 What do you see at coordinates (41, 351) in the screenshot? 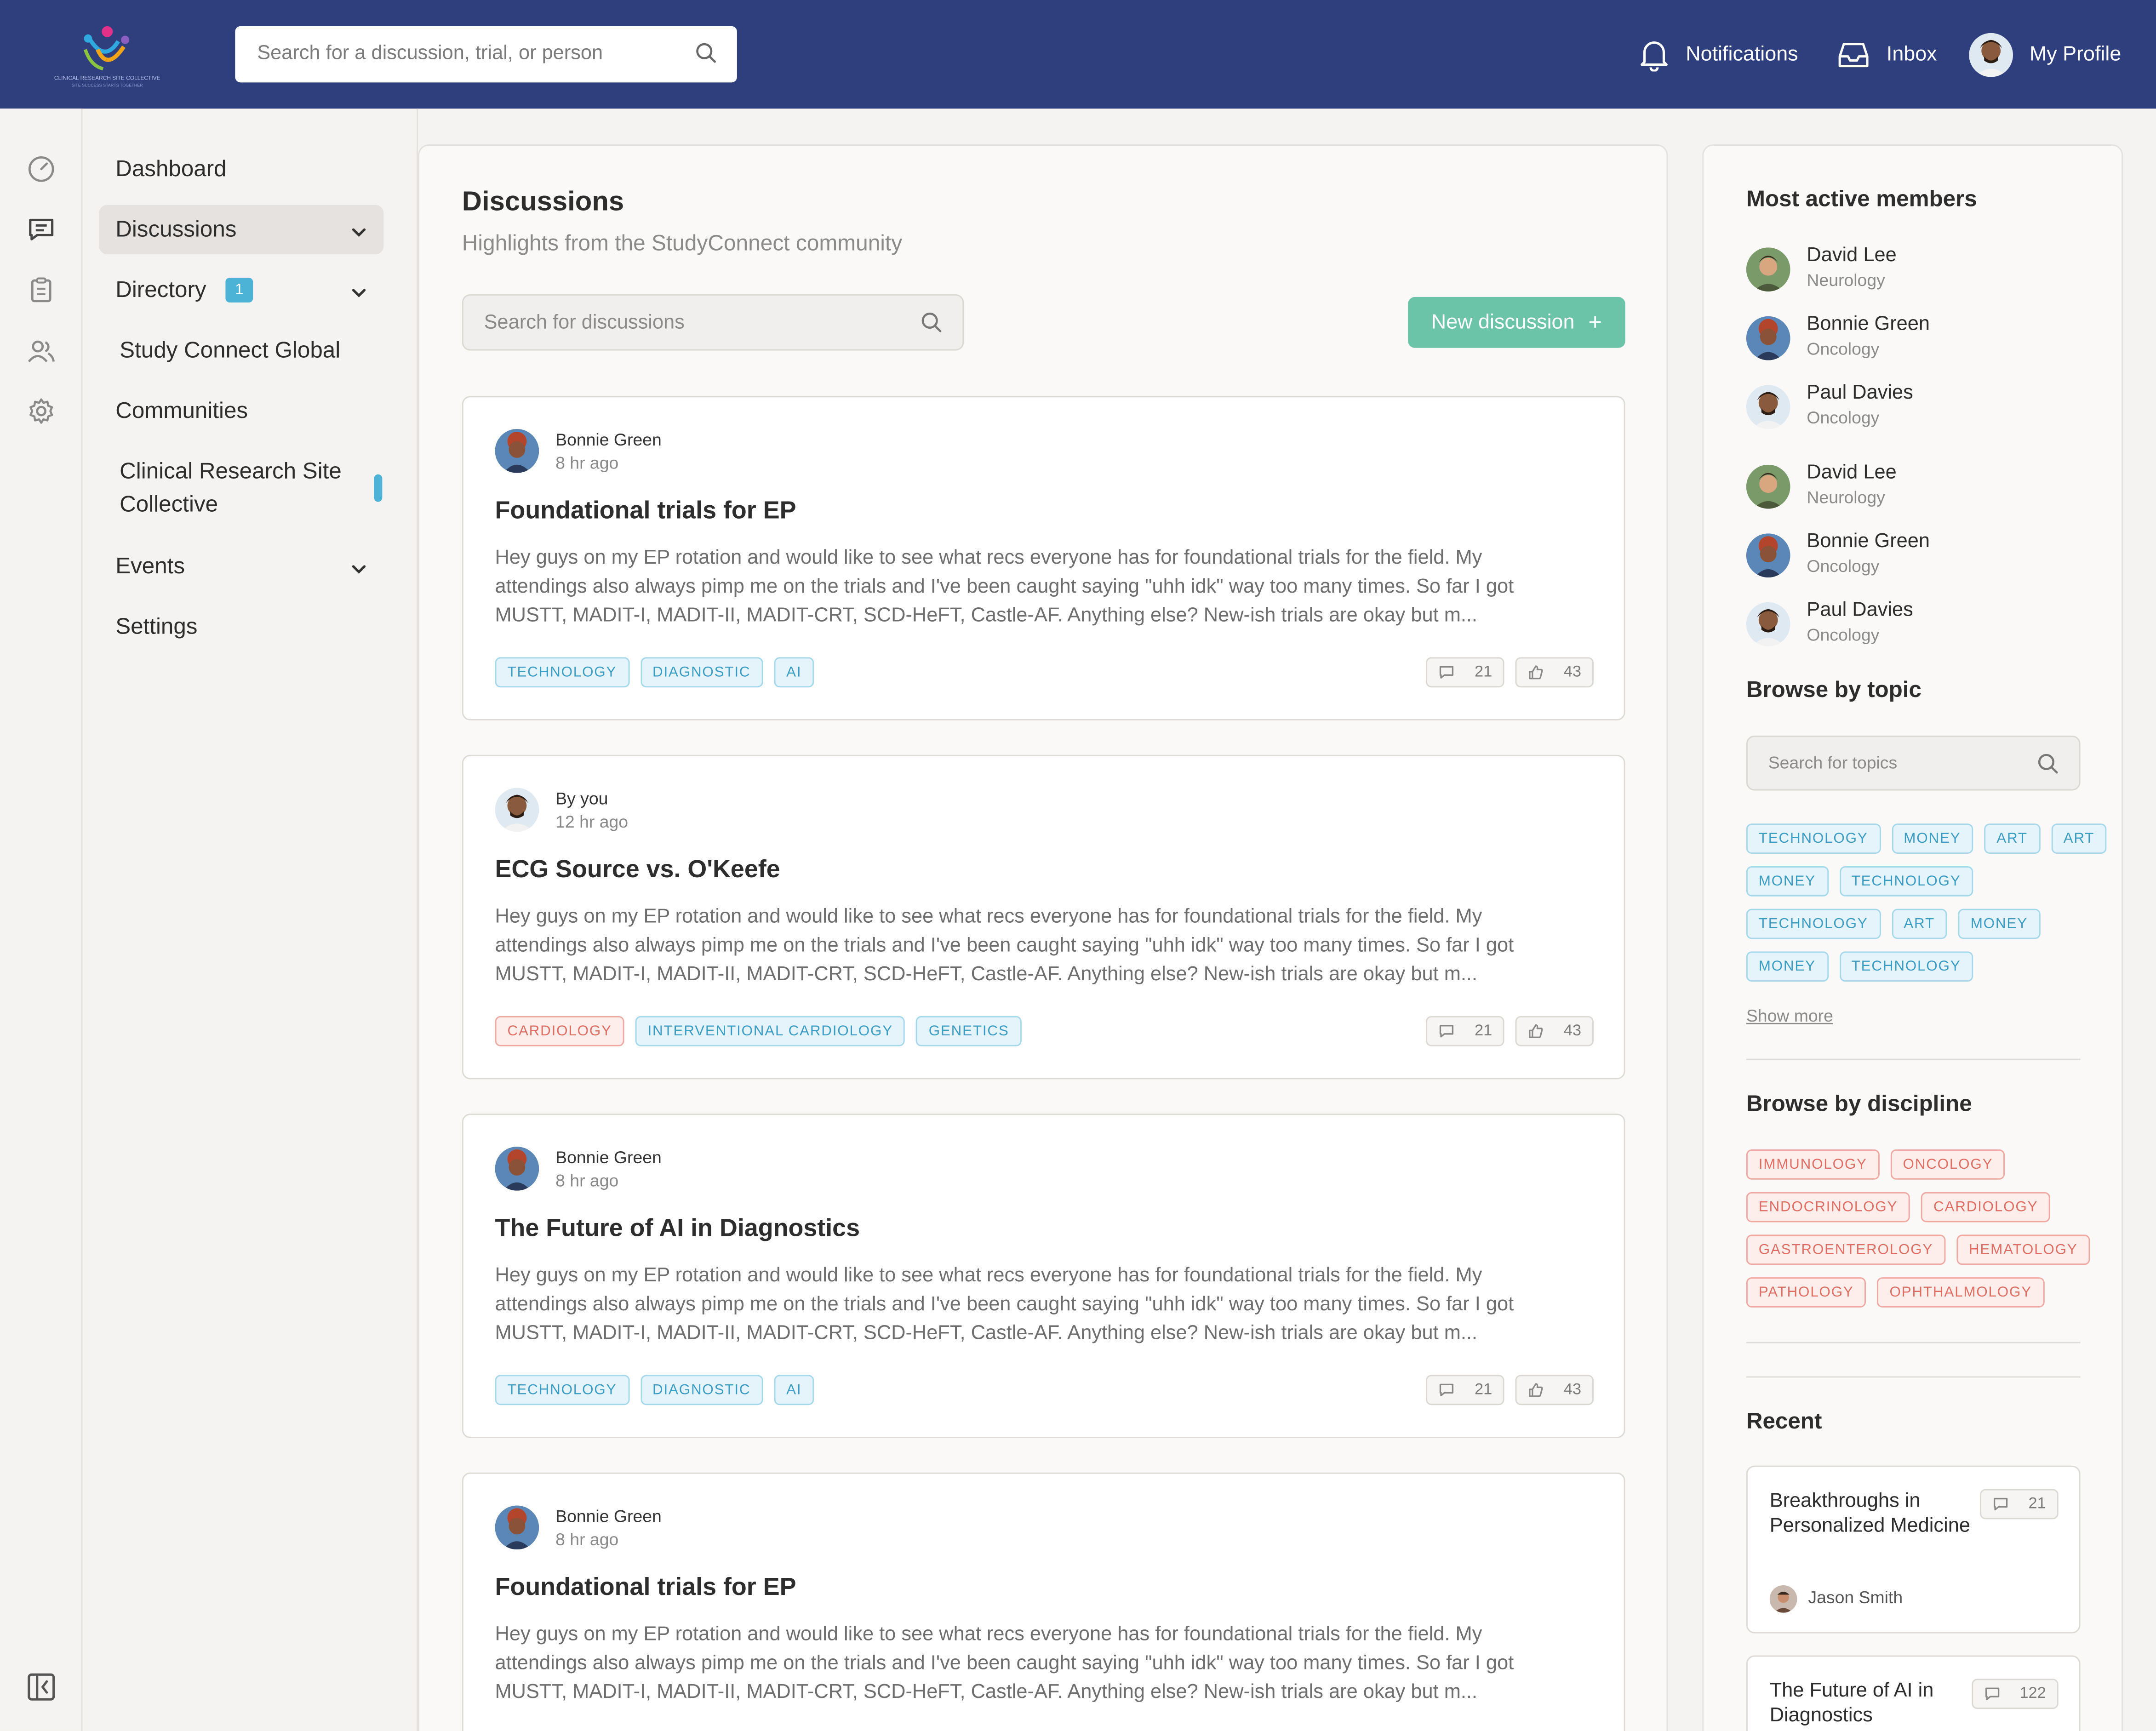
I see `users-icon` at bounding box center [41, 351].